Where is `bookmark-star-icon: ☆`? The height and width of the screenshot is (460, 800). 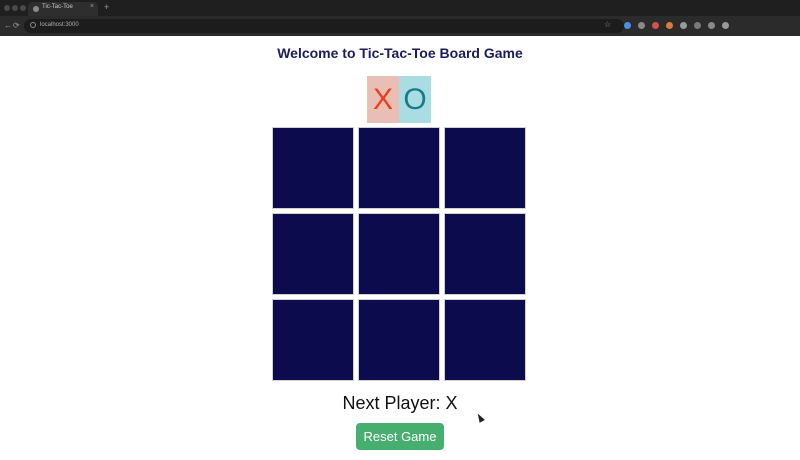
bookmark-star-icon: ☆ is located at coordinates (607, 24).